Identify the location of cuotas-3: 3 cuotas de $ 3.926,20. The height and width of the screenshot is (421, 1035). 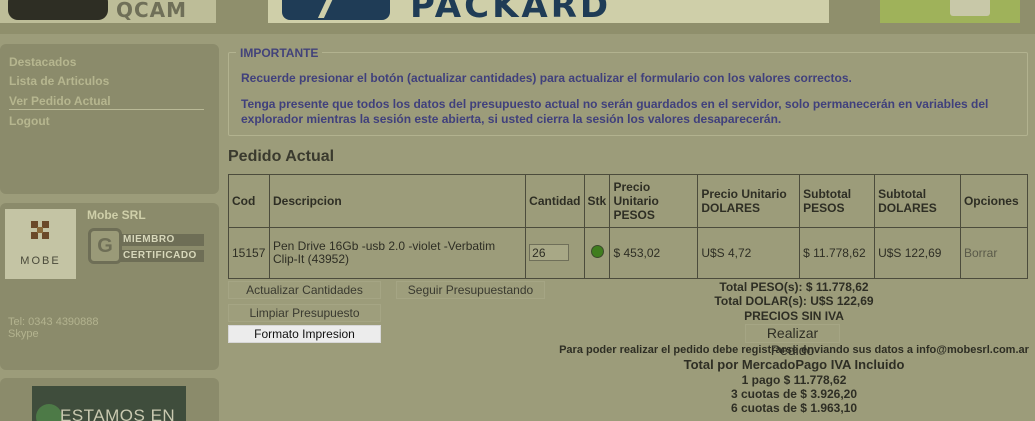
(794, 394).